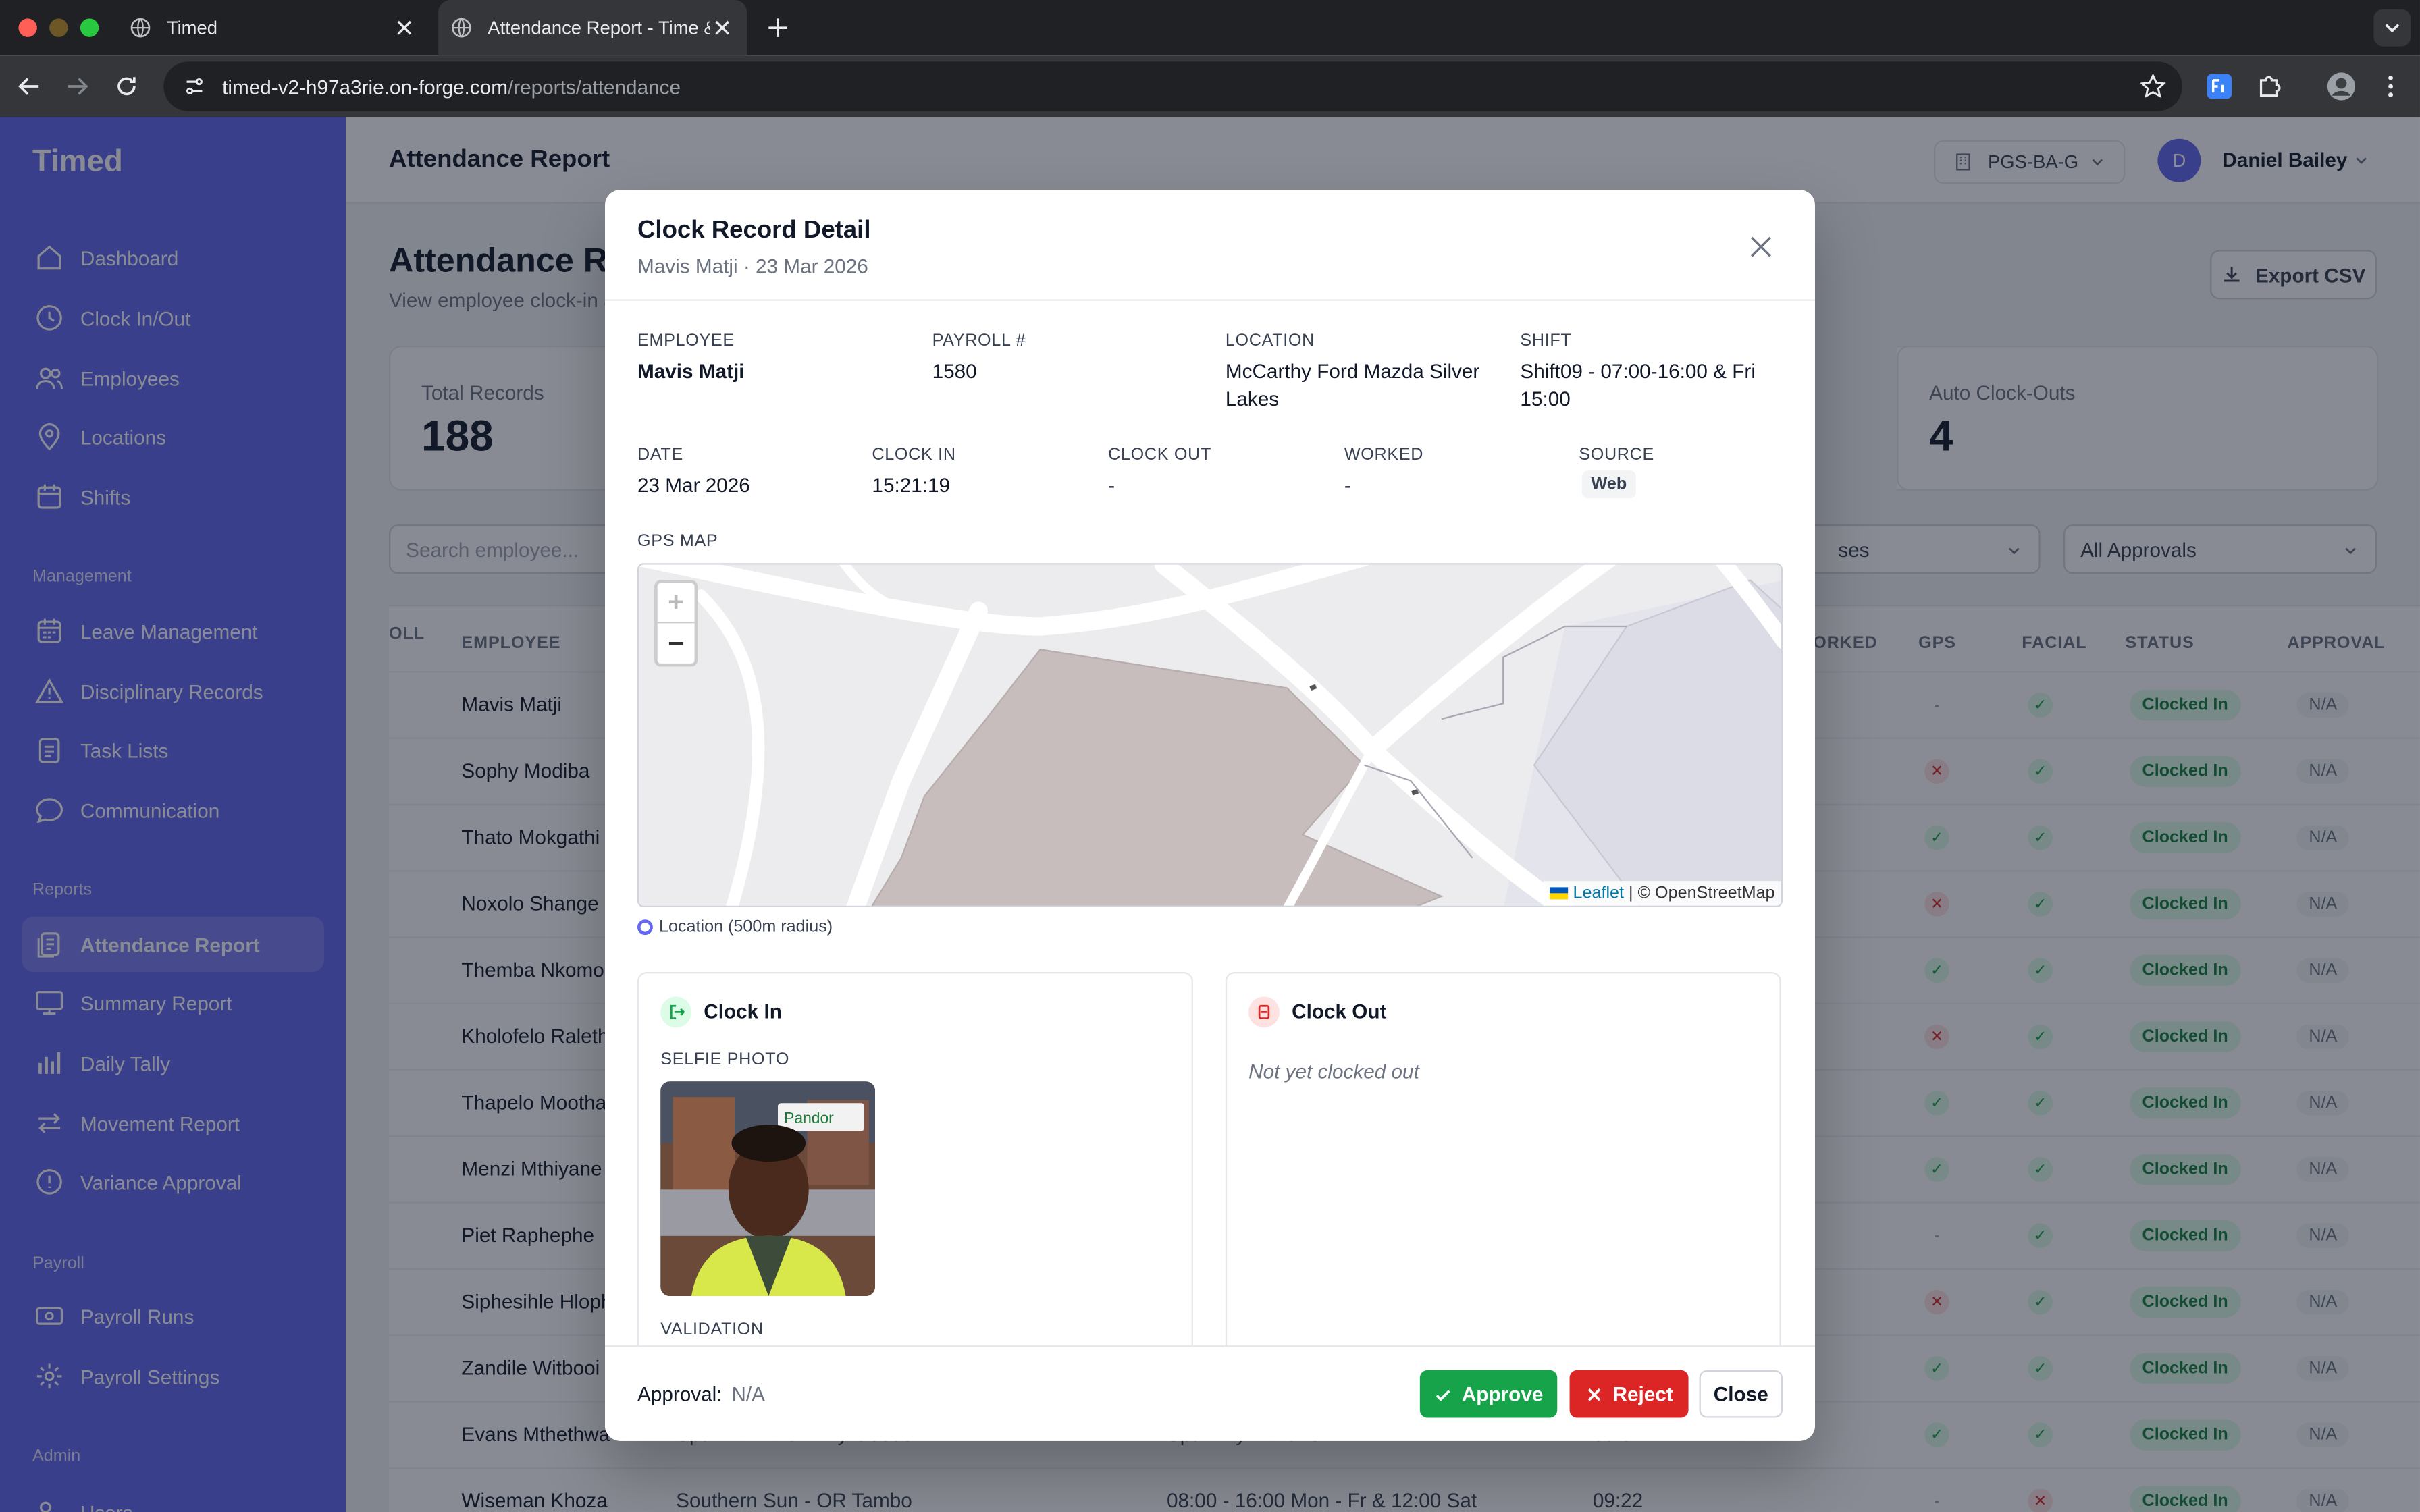  I want to click on modal-title: Clock Record Detail, so click(754, 230).